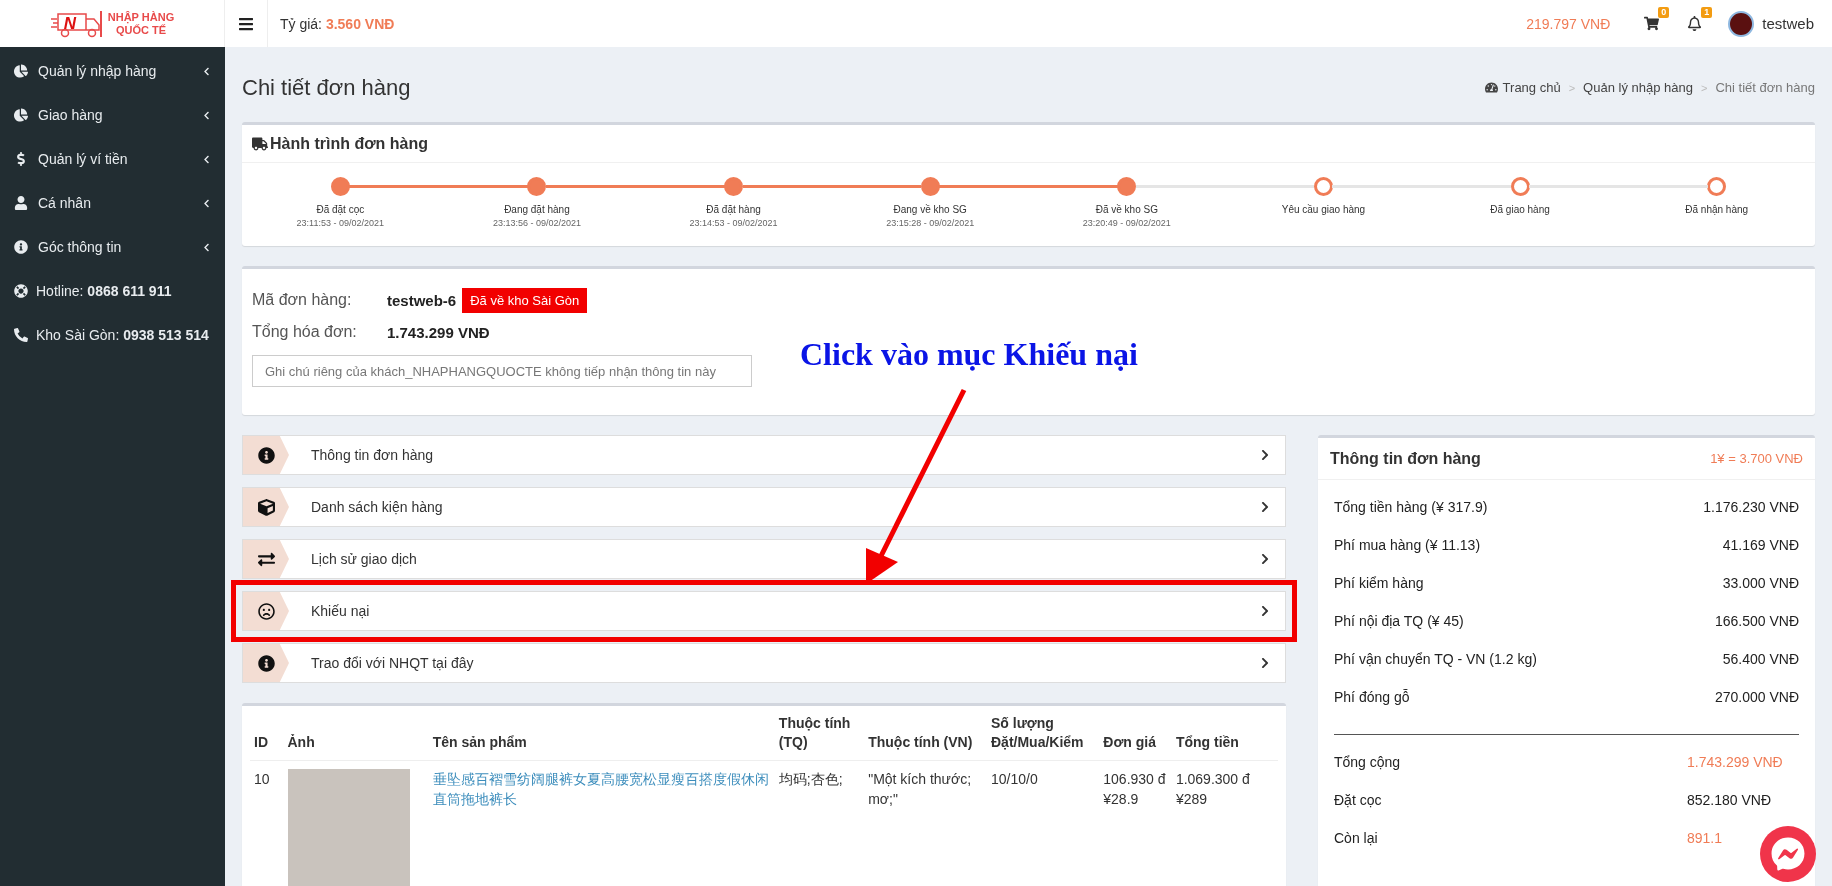  Describe the element at coordinates (21, 115) in the screenshot. I see `pie-chart-icon` at that location.